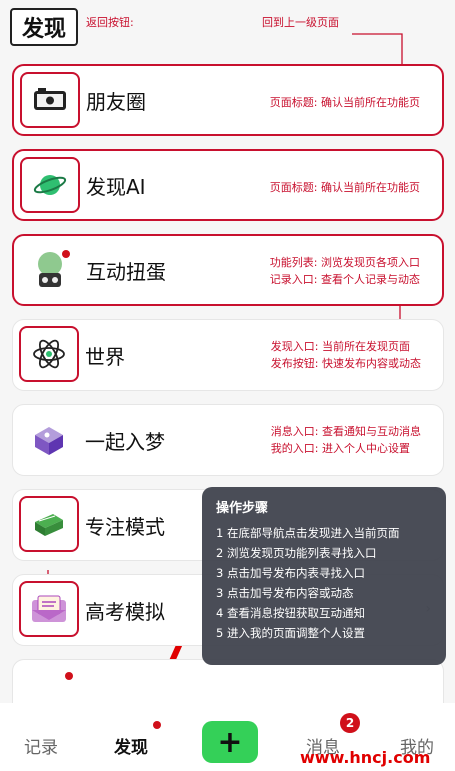  Describe the element at coordinates (290, 613) in the screenshot. I see `tooltip-step: 4 查看消息按钮获取互动通知` at that location.